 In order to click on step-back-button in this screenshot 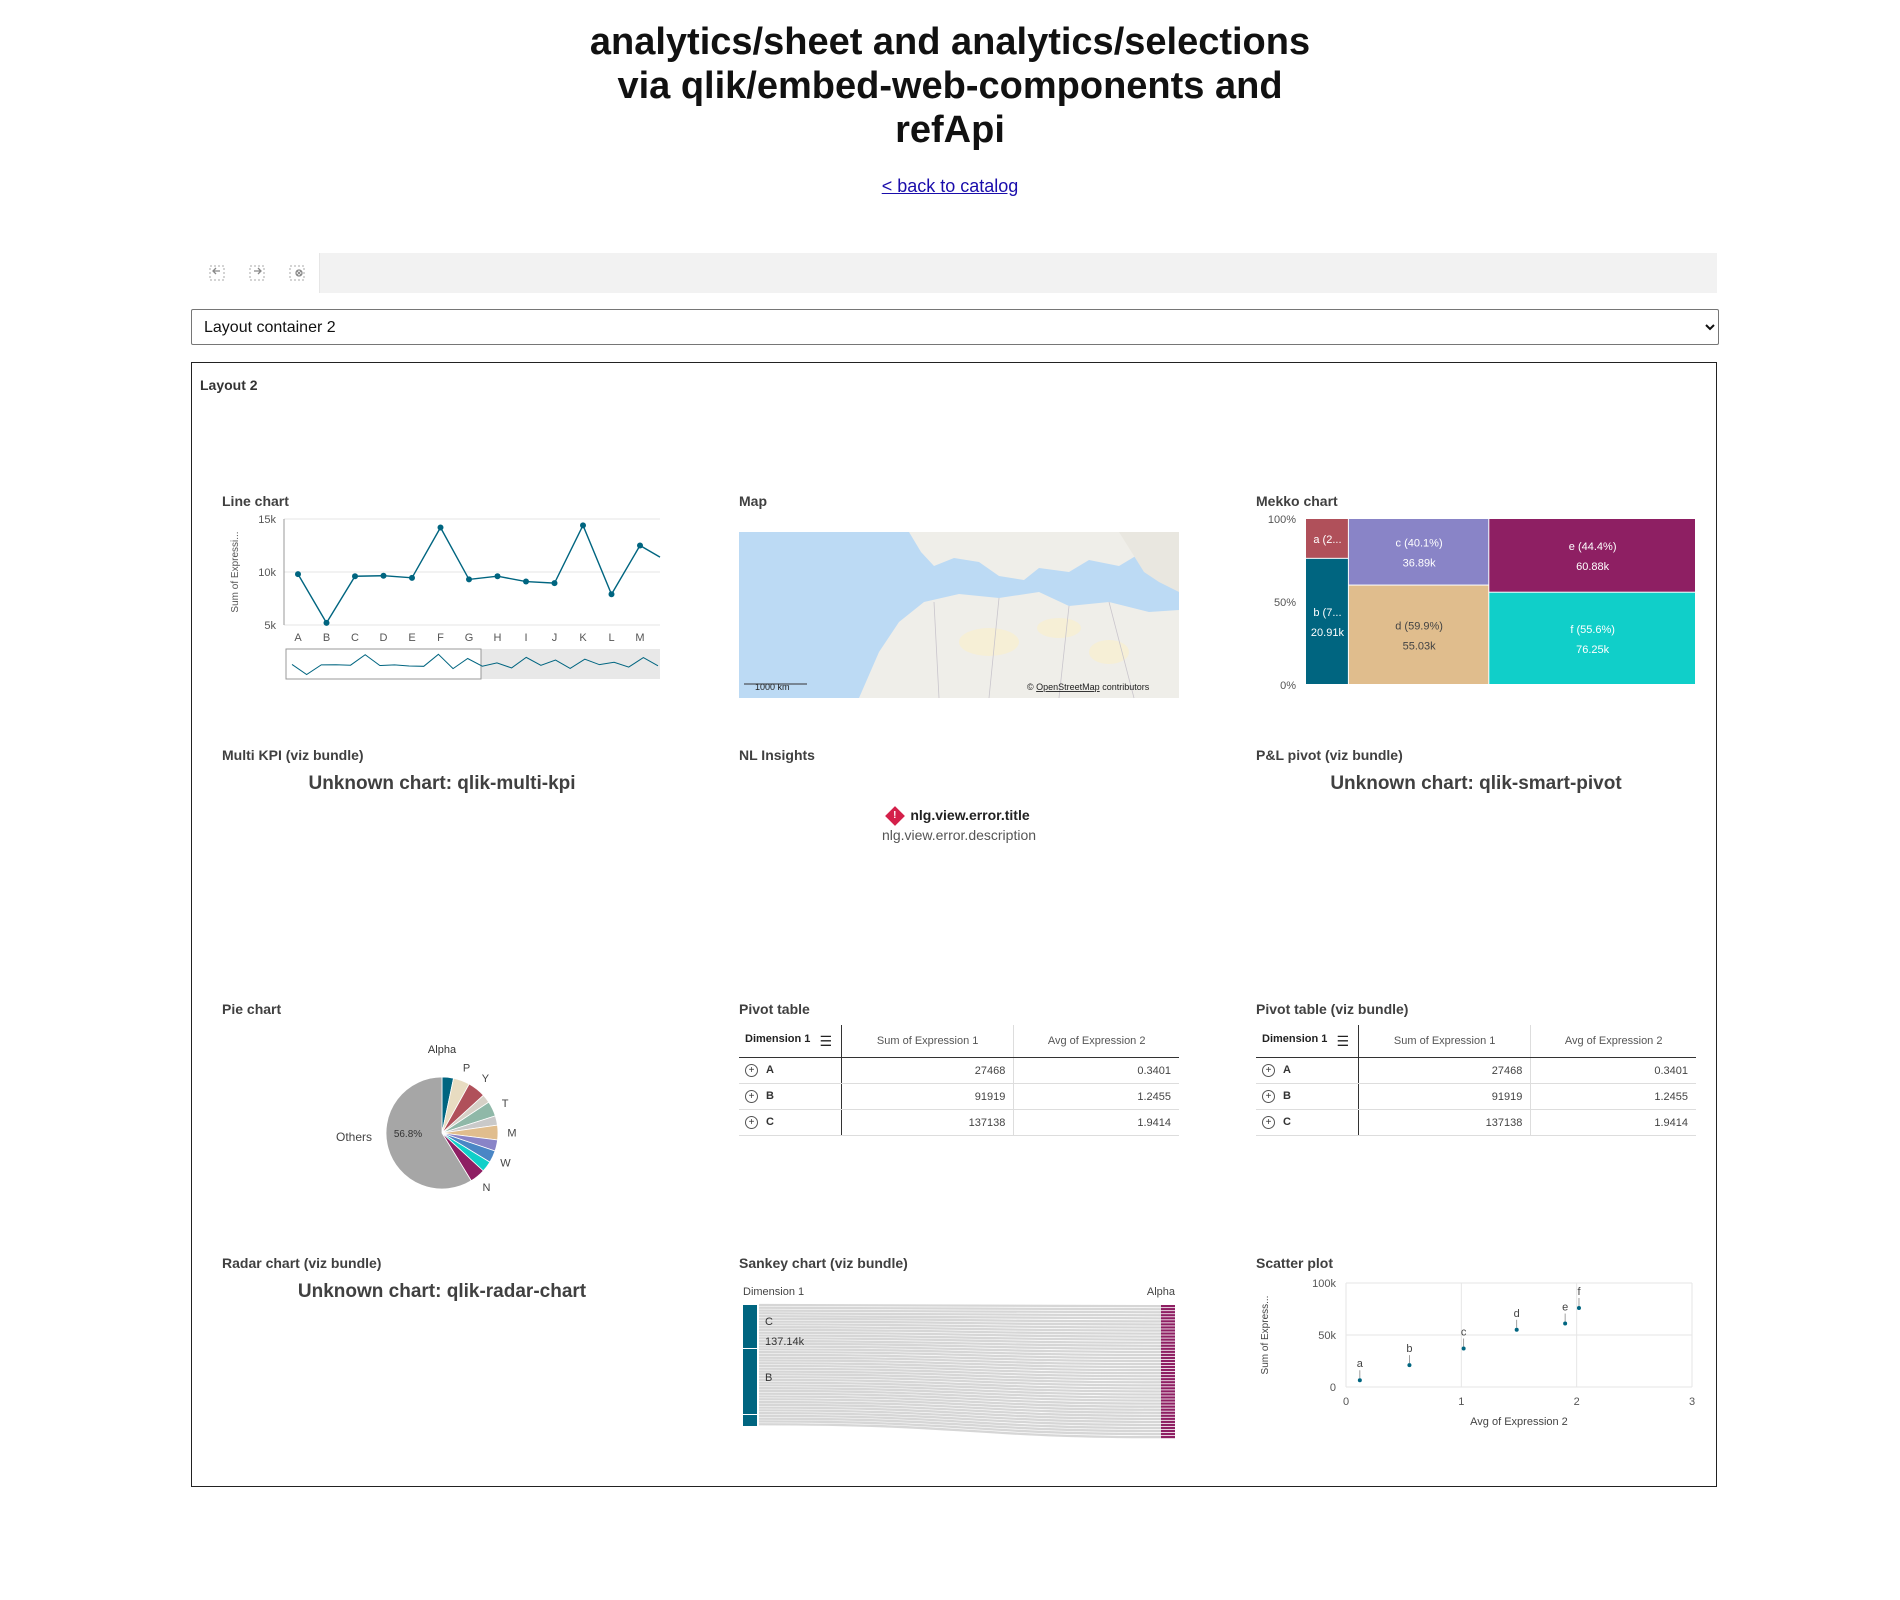, I will do `click(218, 273)`.